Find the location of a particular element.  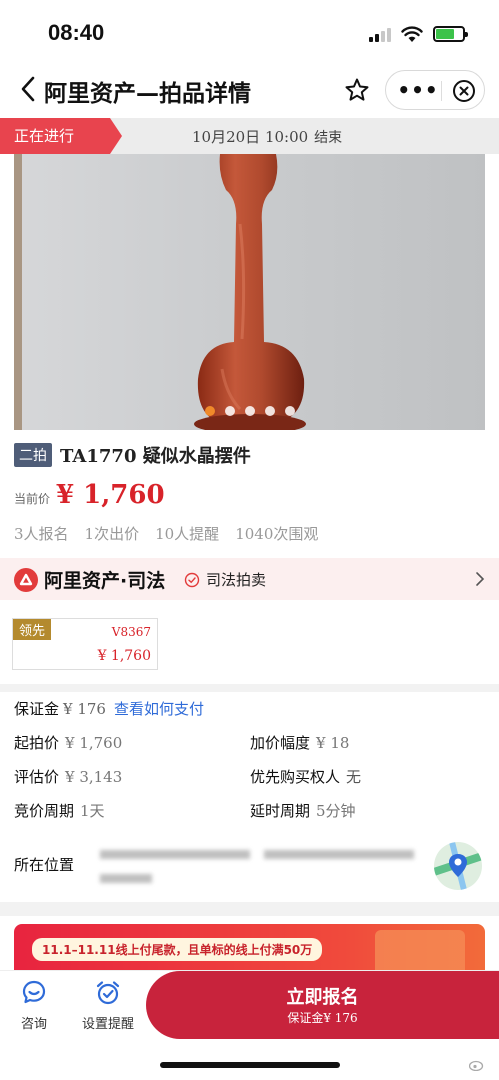

start-price-field: 起拍价 ¥ 1,760 is located at coordinates (68, 742).